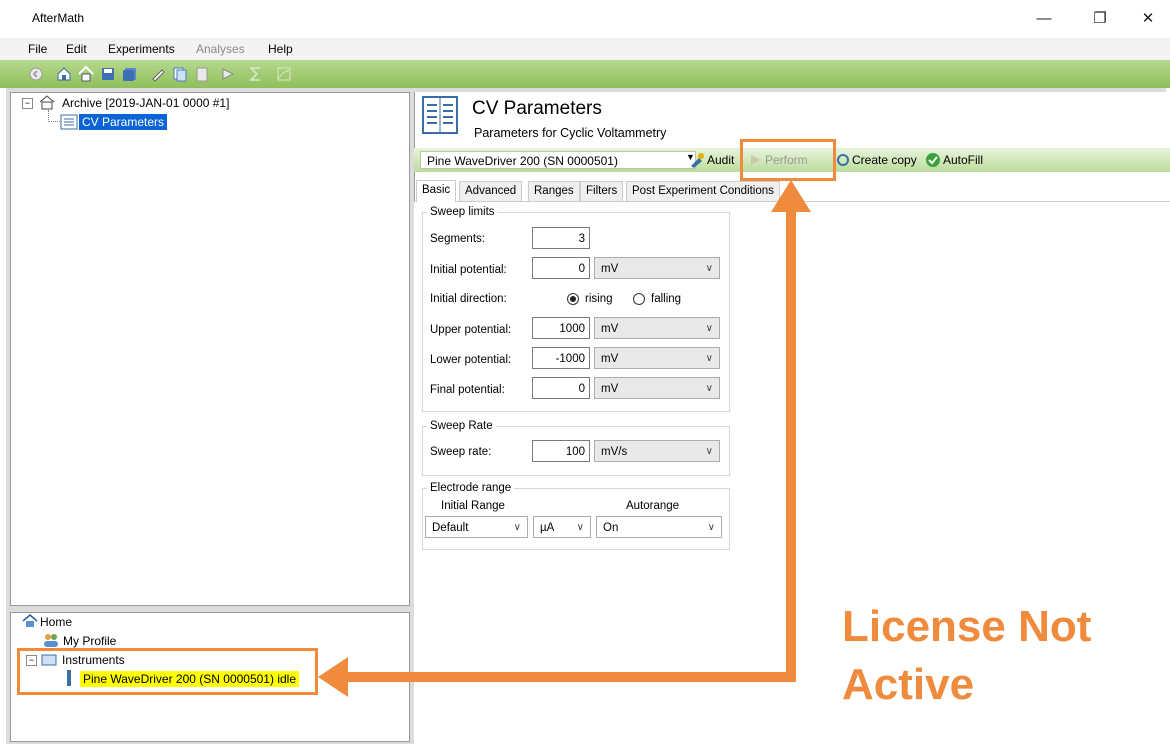 The width and height of the screenshot is (1170, 746). I want to click on create-copy-button: Create copy, so click(884, 160).